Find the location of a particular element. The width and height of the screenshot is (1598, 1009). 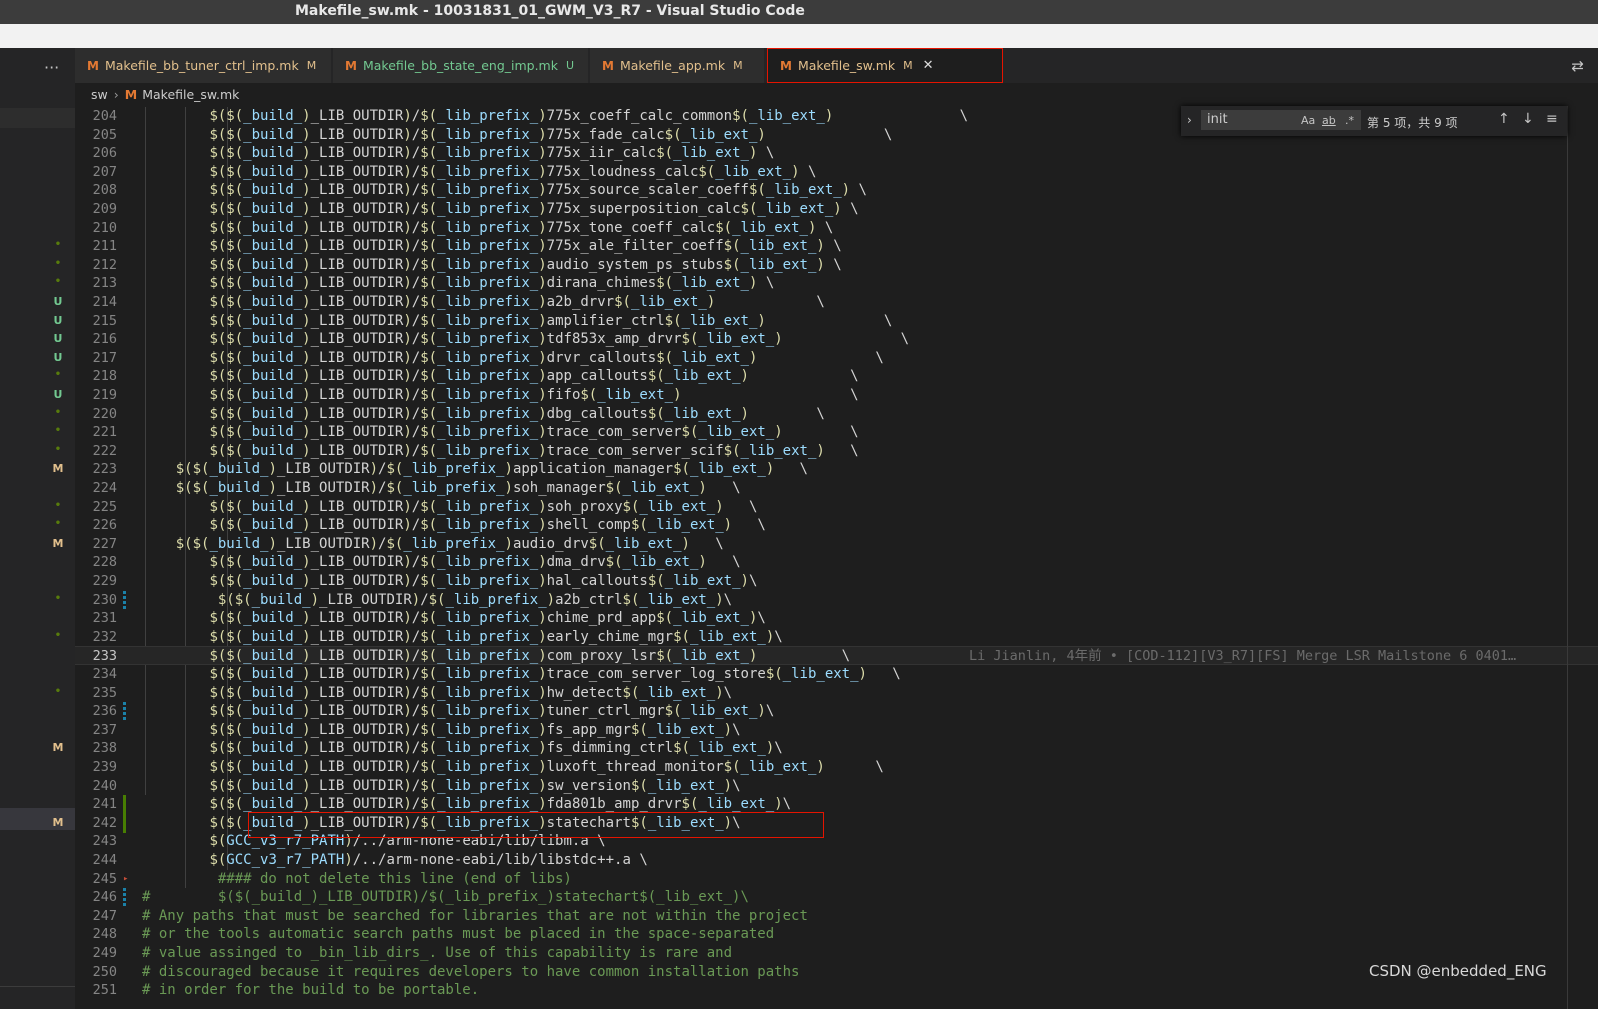

line-number: 250 is located at coordinates (104, 971).